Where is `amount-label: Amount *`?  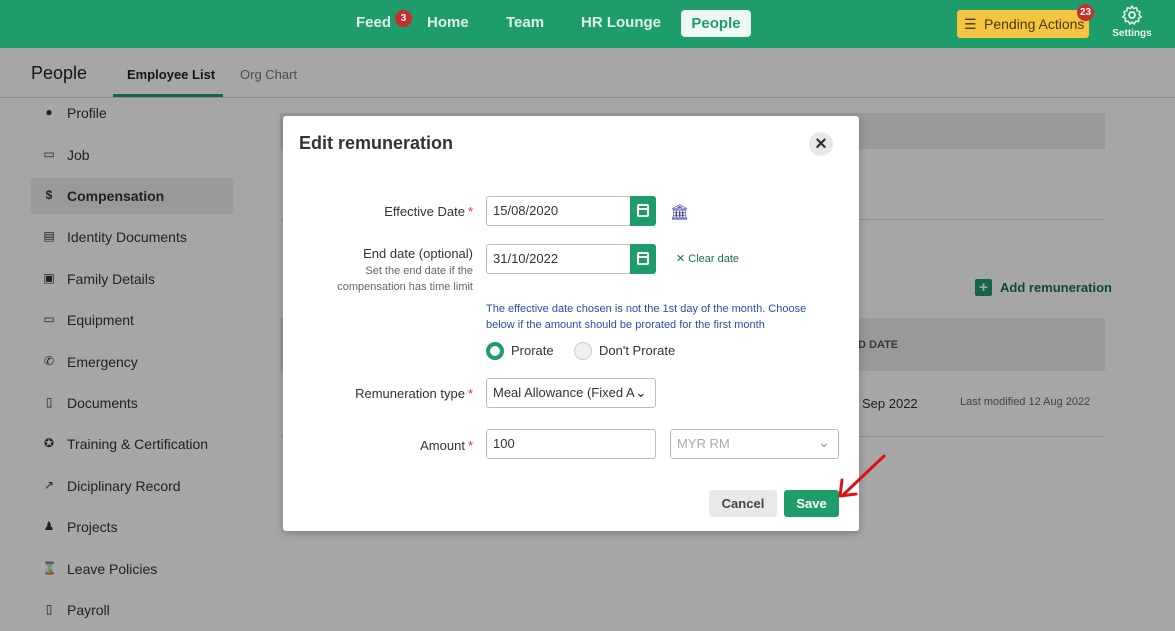 amount-label: Amount * is located at coordinates (446, 445).